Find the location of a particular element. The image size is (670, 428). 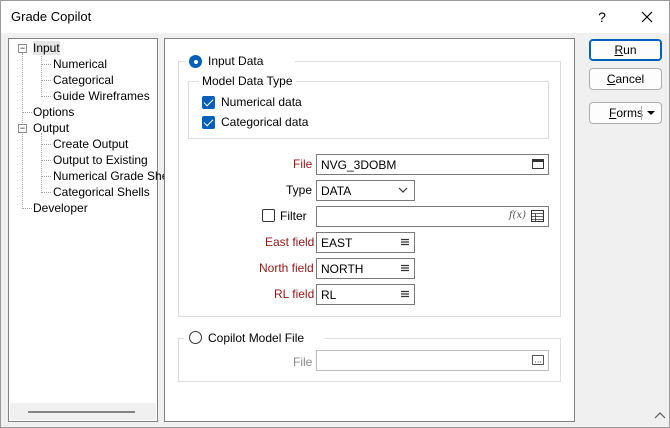

categorical-data-checkbox is located at coordinates (208, 122).